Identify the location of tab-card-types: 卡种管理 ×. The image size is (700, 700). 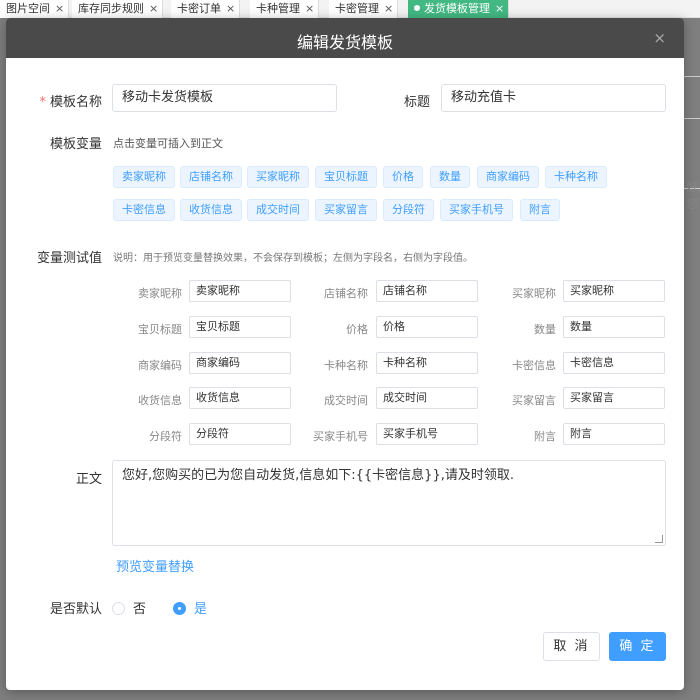
(285, 9).